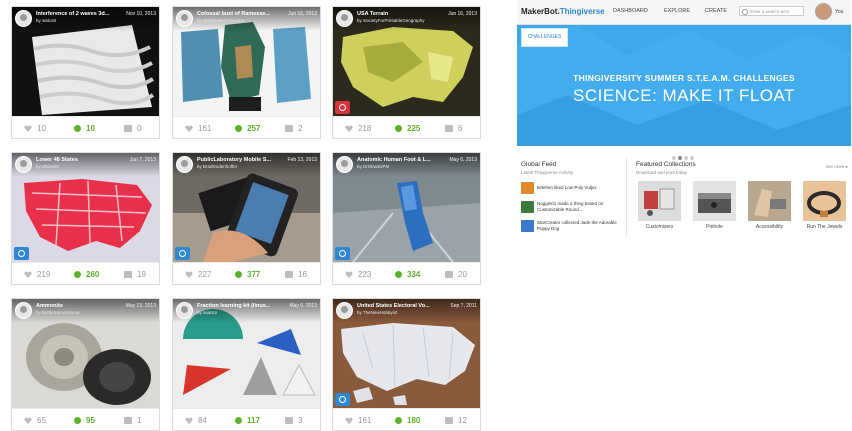 The height and width of the screenshot is (431, 852). I want to click on thing-title: USA Terrain, so click(400, 14).